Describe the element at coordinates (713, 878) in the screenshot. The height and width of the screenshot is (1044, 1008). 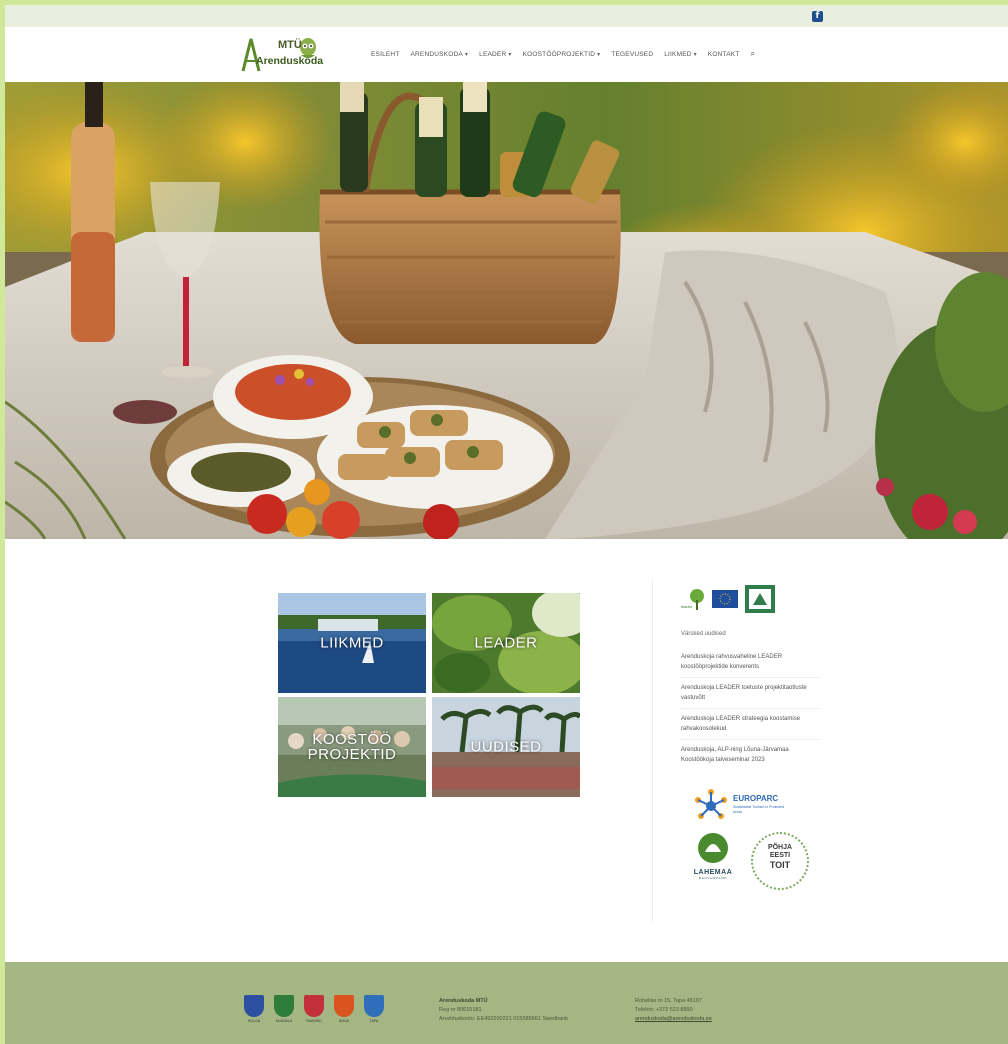
I see `lahemaa-sublabel: RAHVUSPARK` at that location.